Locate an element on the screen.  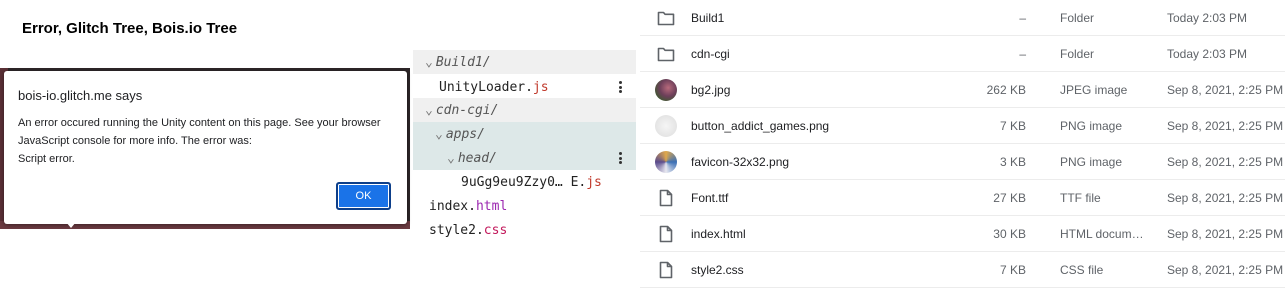
file-size: 27 KB is located at coordinates (1009, 198).